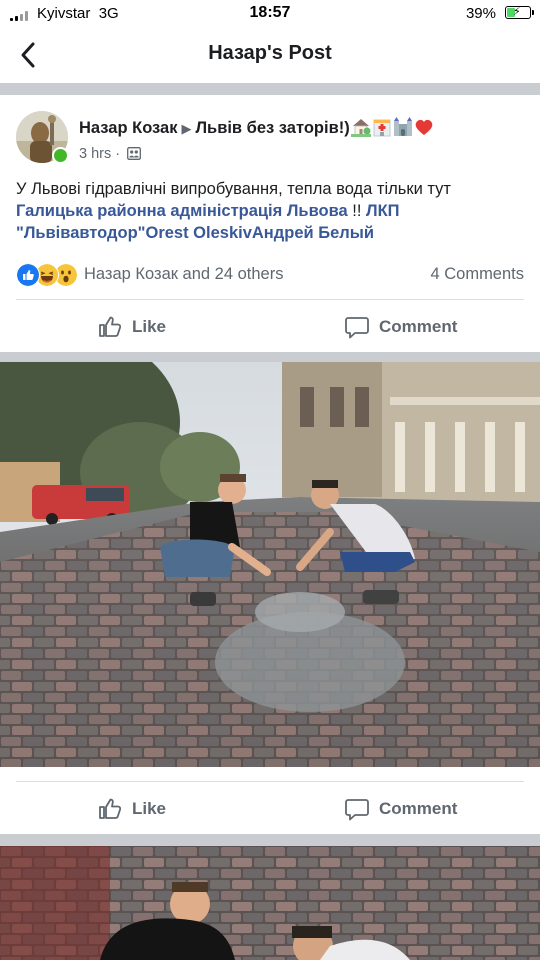 The image size is (540, 960). I want to click on tag-orest-oleskiv: Orest Oleskiv, so click(198, 233).